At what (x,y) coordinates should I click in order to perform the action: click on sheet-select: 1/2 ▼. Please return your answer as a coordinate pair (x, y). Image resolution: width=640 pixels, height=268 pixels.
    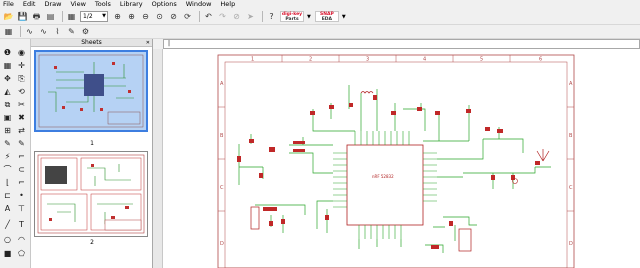
    Looking at the image, I should click on (94, 16).